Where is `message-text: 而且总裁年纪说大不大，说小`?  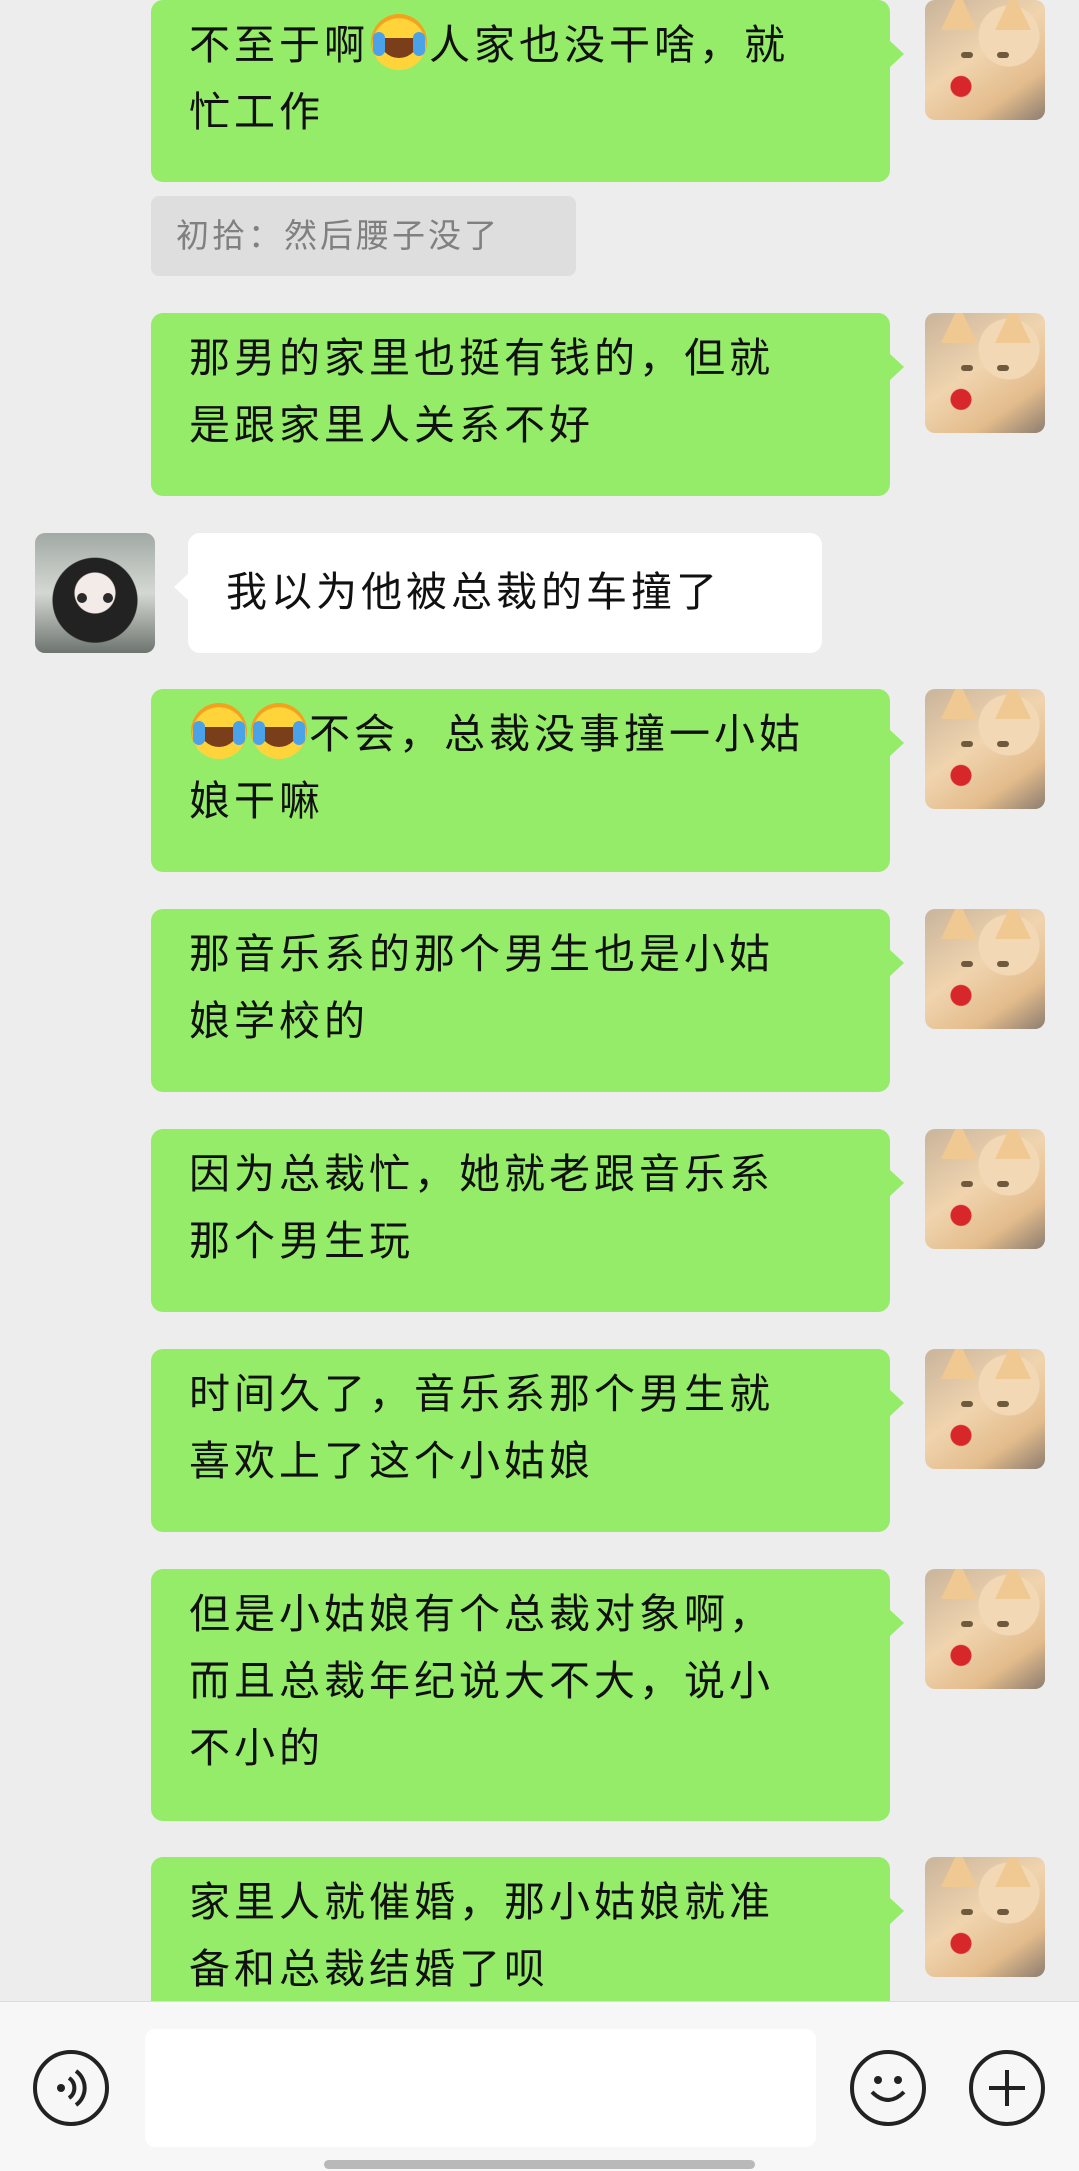
message-text: 而且总裁年纪说大不大，说小 is located at coordinates (481, 1681).